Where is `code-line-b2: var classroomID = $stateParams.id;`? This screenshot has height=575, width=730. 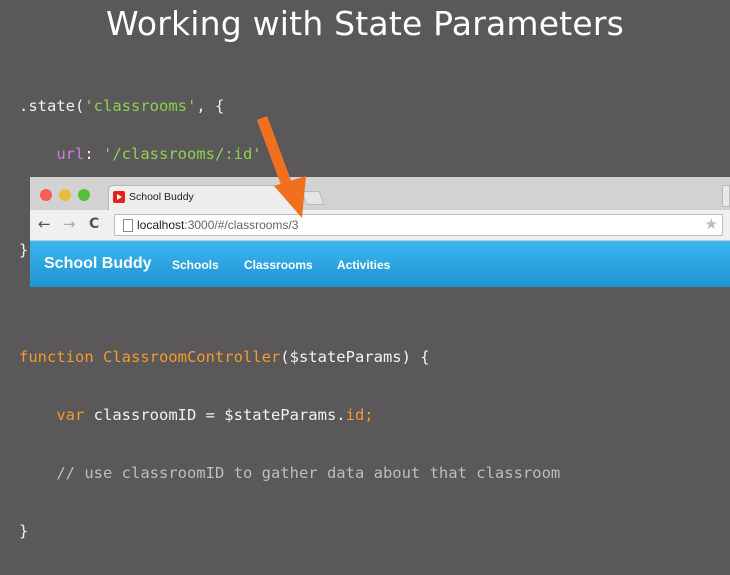 code-line-b2: var classroomID = $stateParams.id; is located at coordinates (289, 415).